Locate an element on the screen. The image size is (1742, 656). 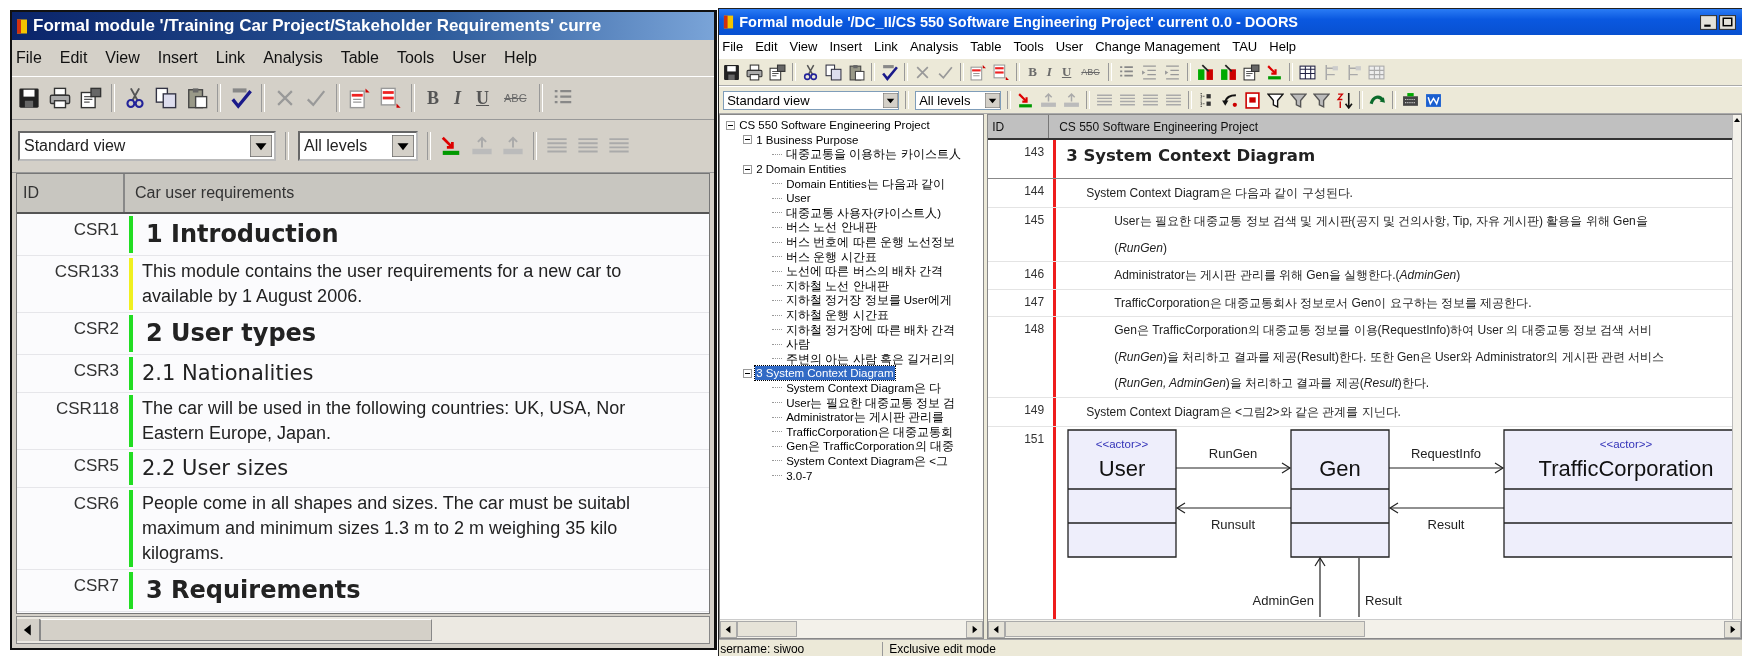
column-header: Car user requirements is located at coordinates (210, 193).